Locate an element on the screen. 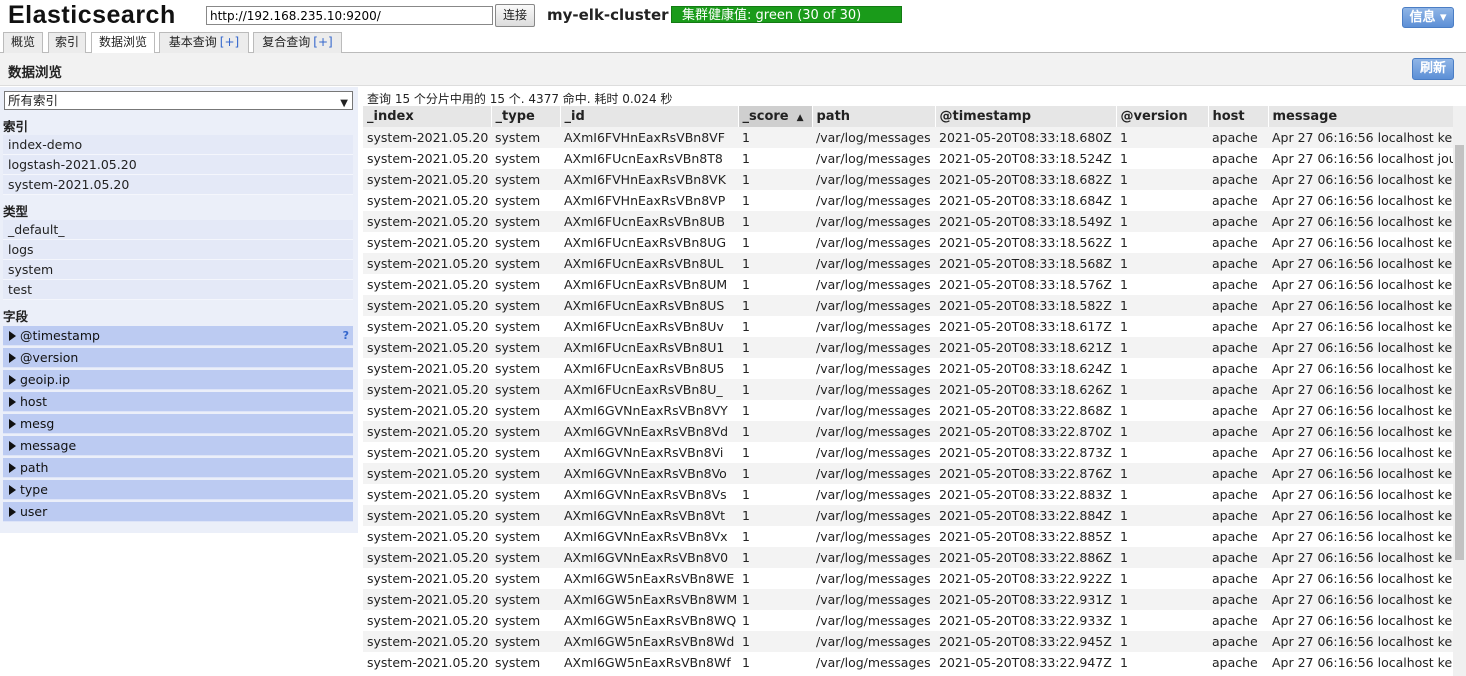 The width and height of the screenshot is (1466, 676). index-select: 所有索引 ▼ is located at coordinates (178, 100).